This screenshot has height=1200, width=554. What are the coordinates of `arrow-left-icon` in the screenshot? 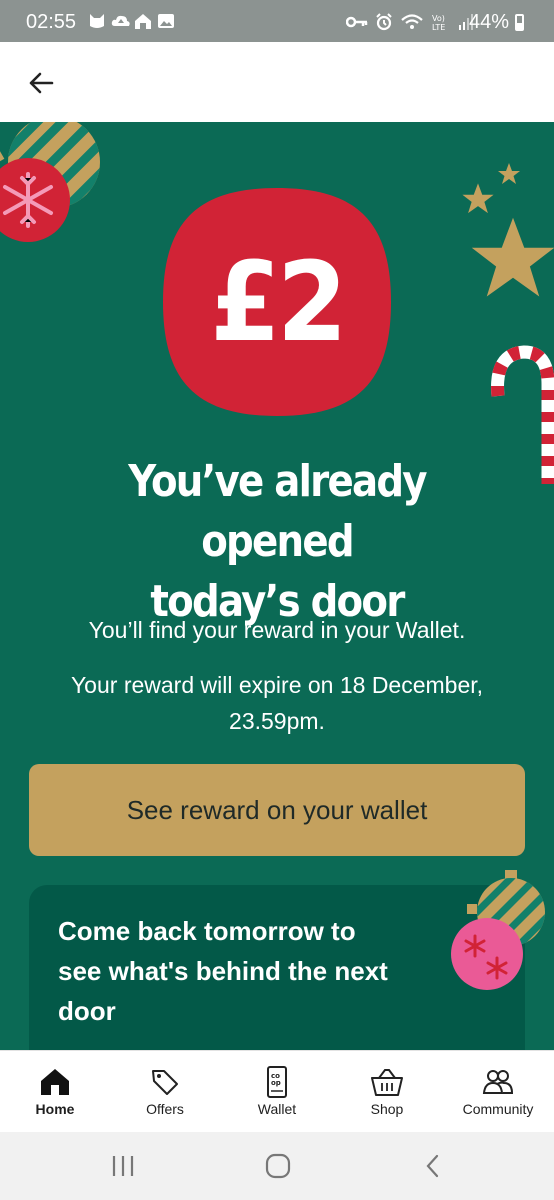 It's located at (41, 83).